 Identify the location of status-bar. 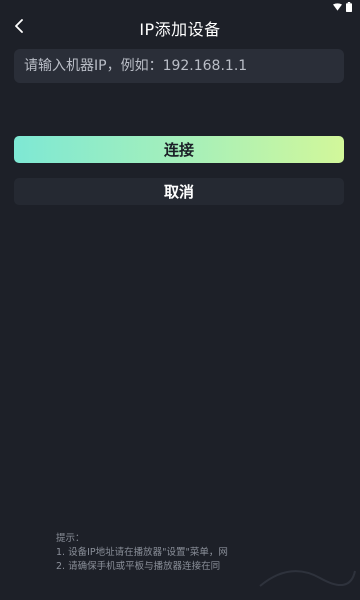
(180, 7).